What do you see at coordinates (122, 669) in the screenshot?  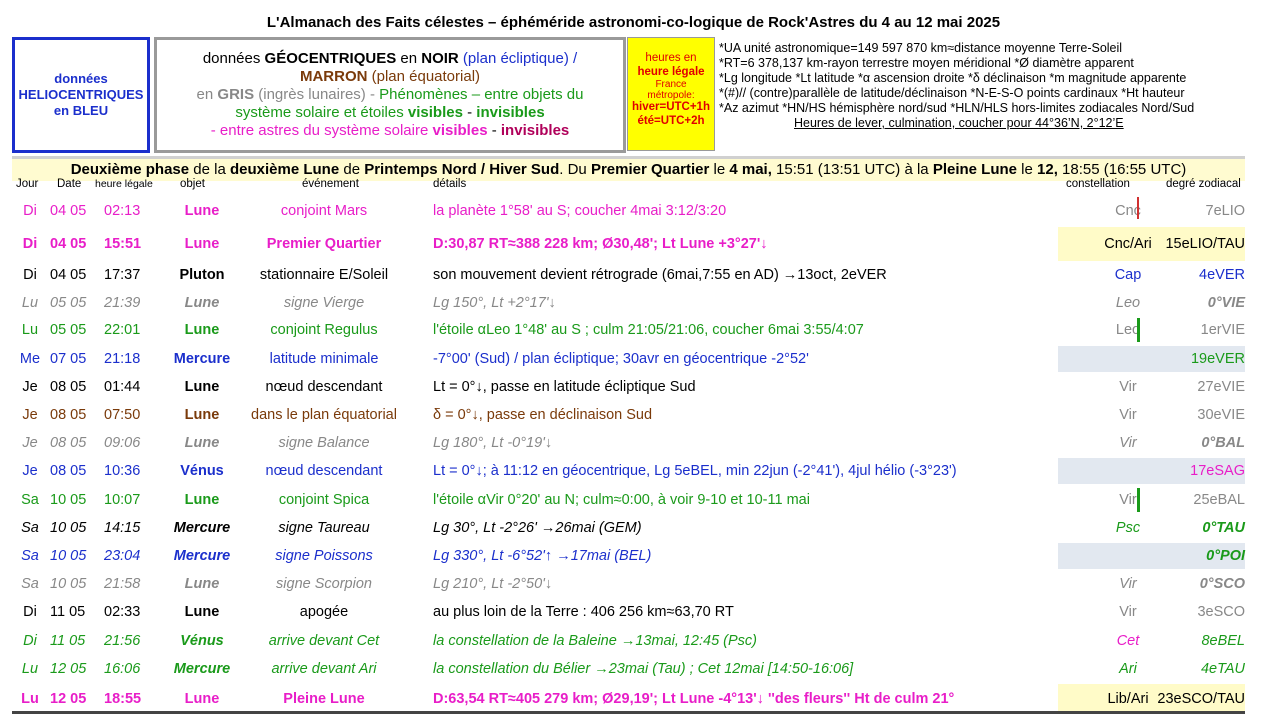 I see `cell-hour: 16:06` at bounding box center [122, 669].